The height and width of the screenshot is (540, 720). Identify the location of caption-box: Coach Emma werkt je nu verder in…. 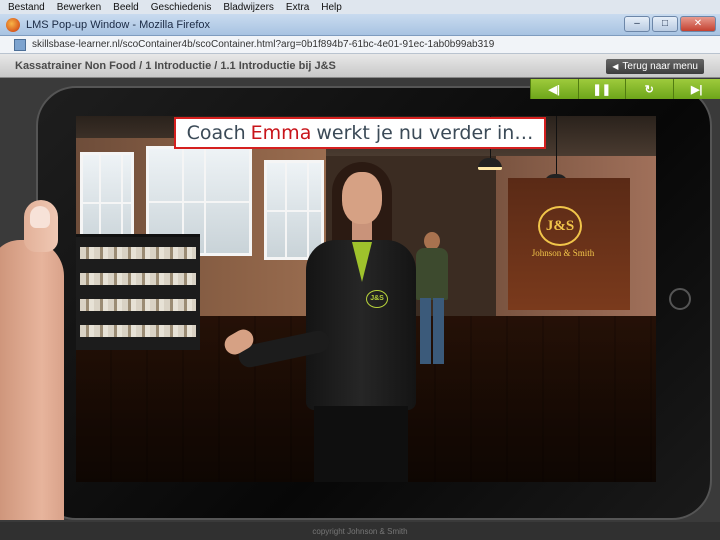
(360, 133).